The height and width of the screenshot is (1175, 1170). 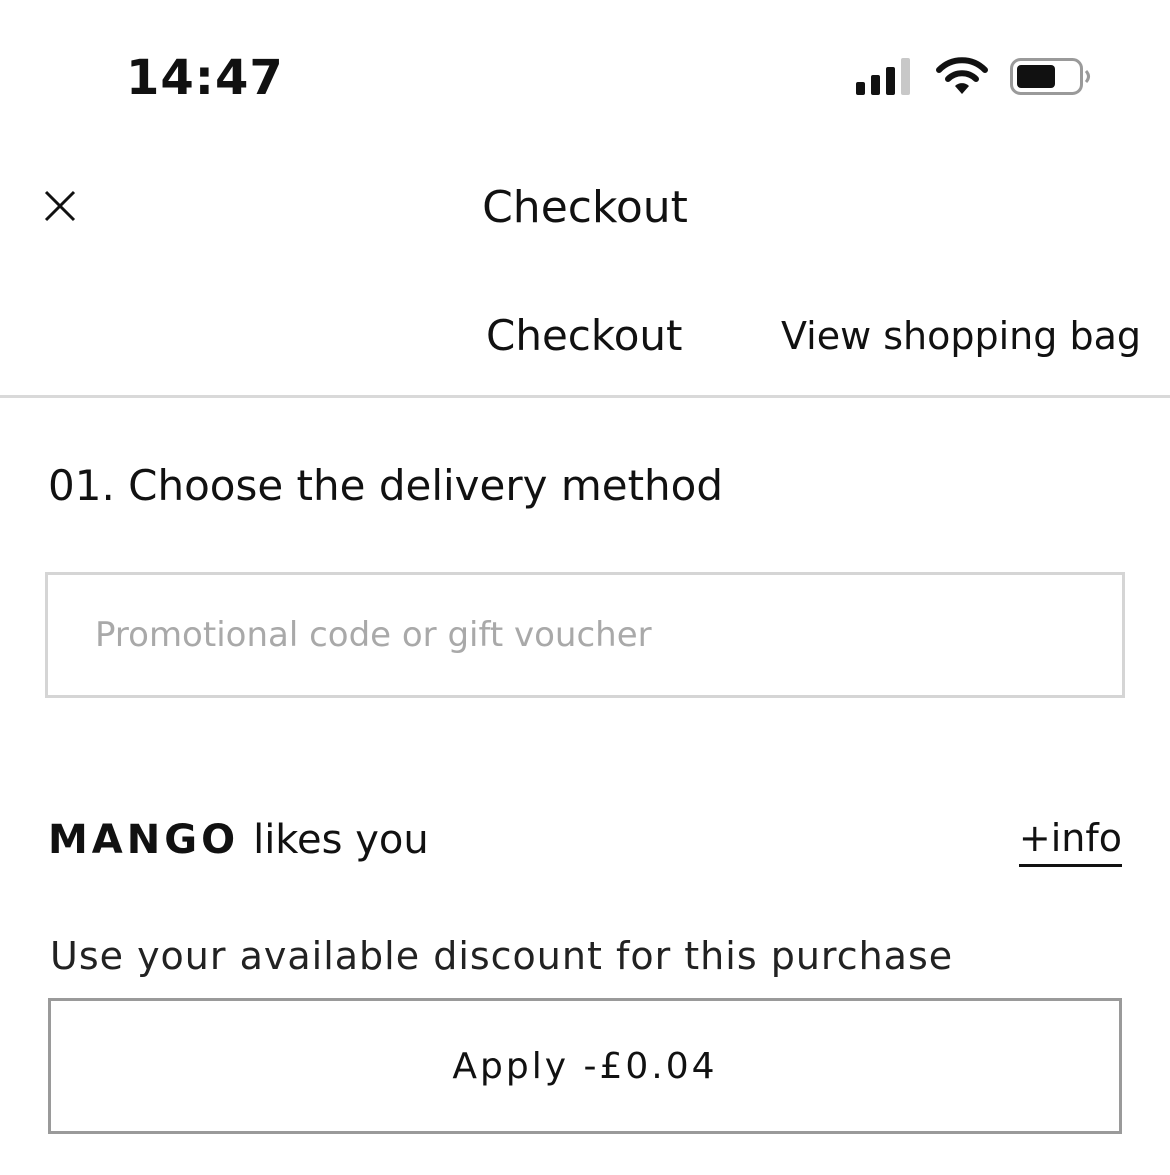 What do you see at coordinates (205, 78) in the screenshot?
I see `status-time: 14:47` at bounding box center [205, 78].